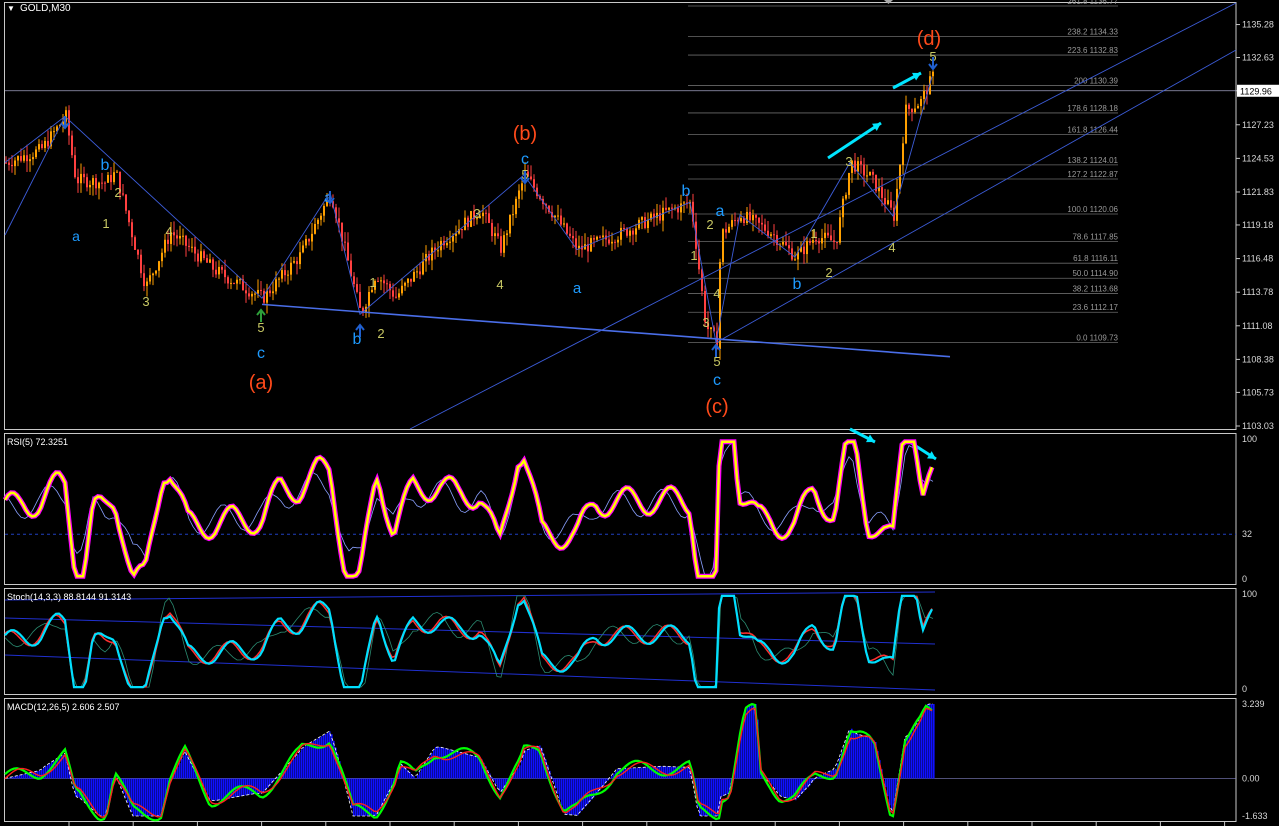 The image size is (1279, 826). Describe the element at coordinates (1096, 80) in the screenshot. I see `fib-level-label: 200 1130.39` at that location.